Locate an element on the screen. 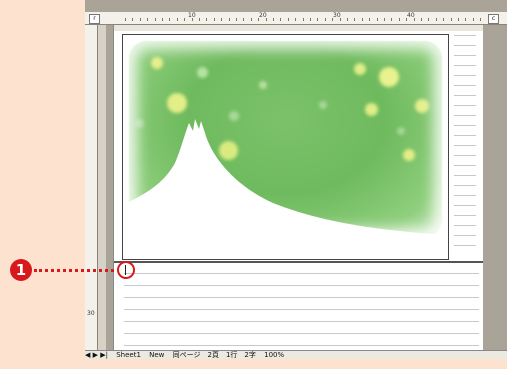 Image resolution: width=507 pixels, height=369 pixels. left-margin-shade is located at coordinates (102, 188).